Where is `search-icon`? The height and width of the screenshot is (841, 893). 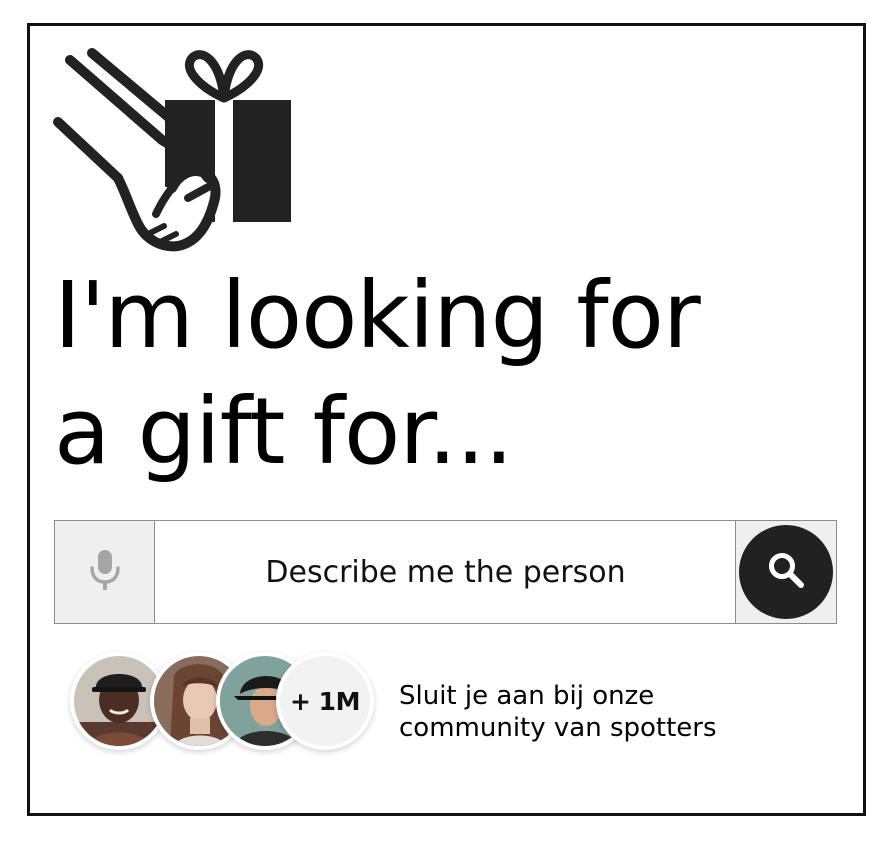 search-icon is located at coordinates (786, 572).